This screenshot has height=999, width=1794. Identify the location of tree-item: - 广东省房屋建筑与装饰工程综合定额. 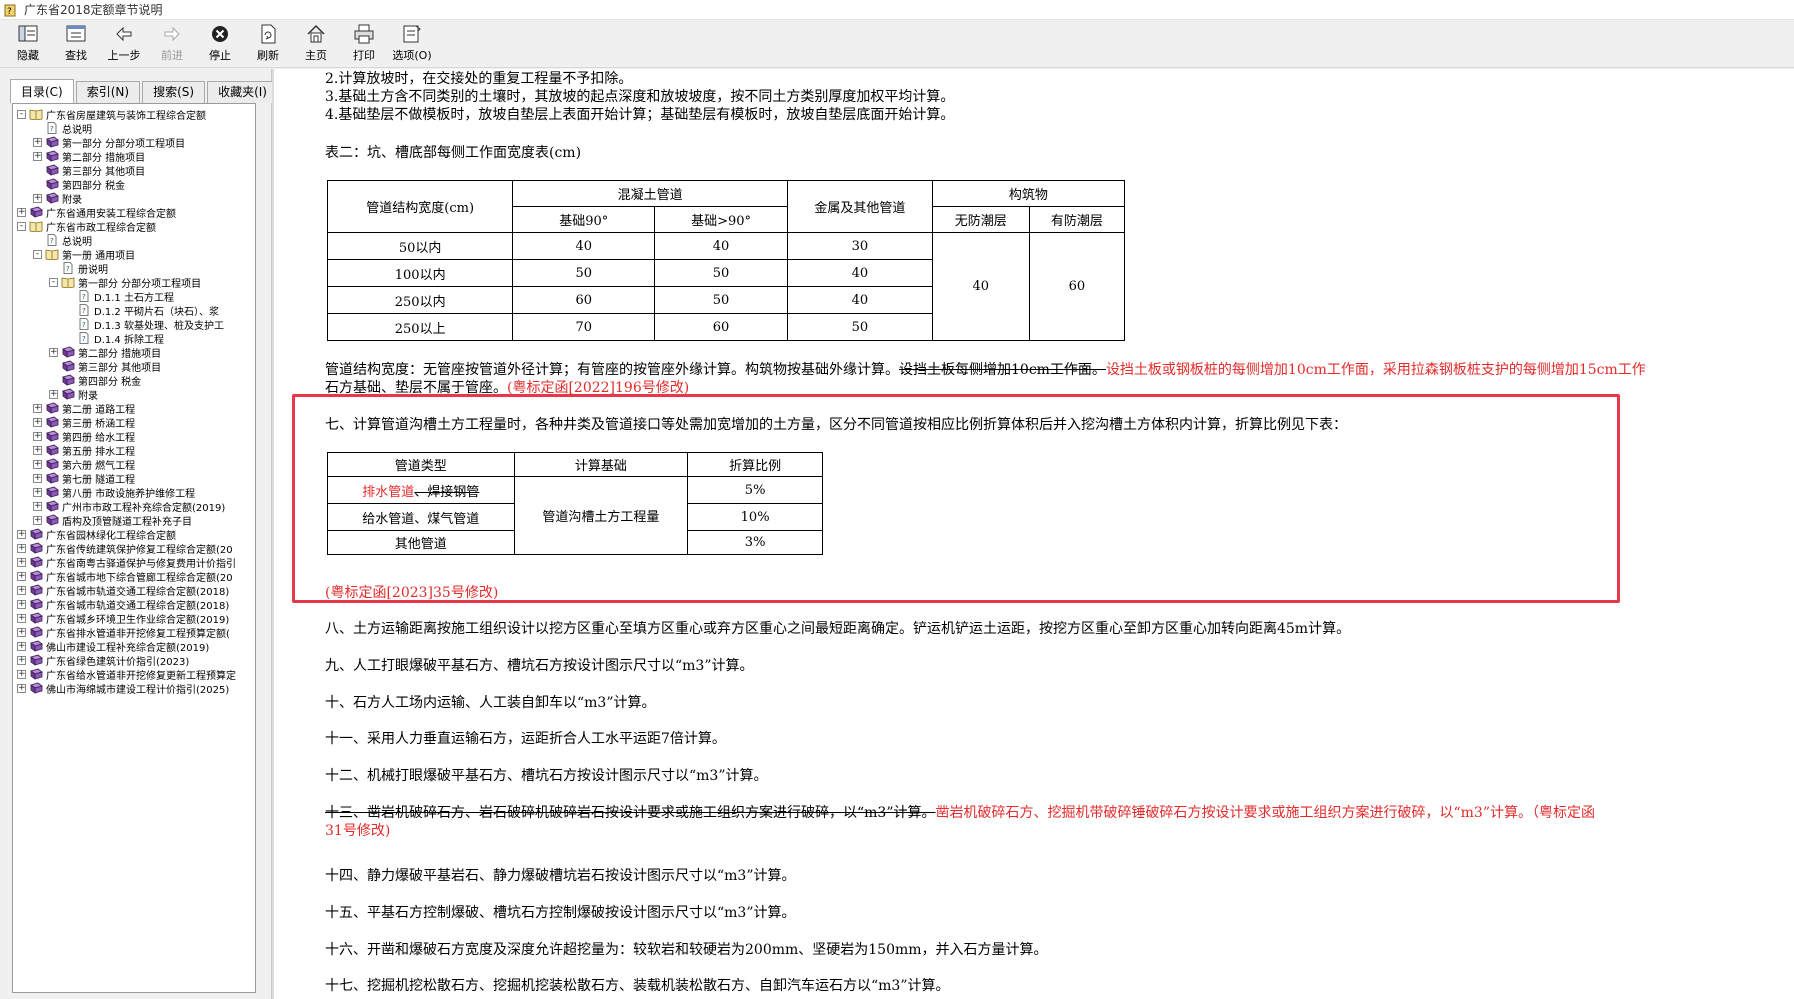
(136, 114).